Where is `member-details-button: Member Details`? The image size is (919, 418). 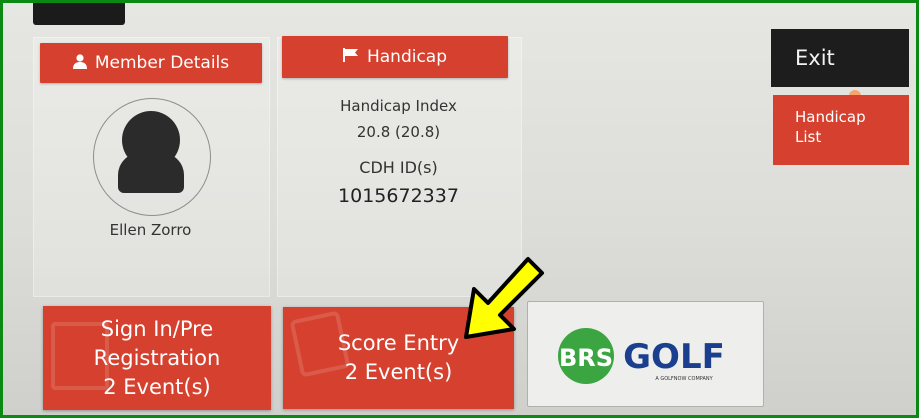
member-details-button: Member Details is located at coordinates (151, 63).